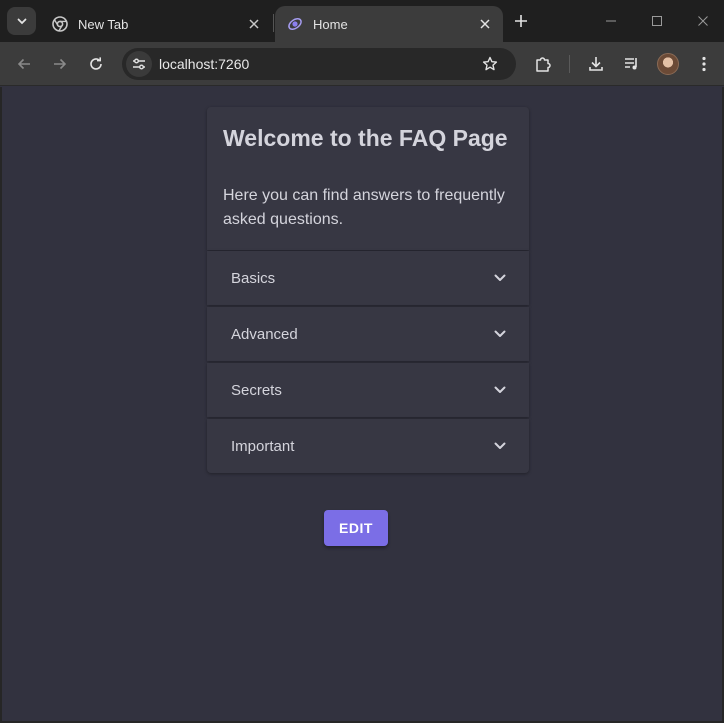 This screenshot has height=723, width=724. I want to click on downloads-button, so click(596, 64).